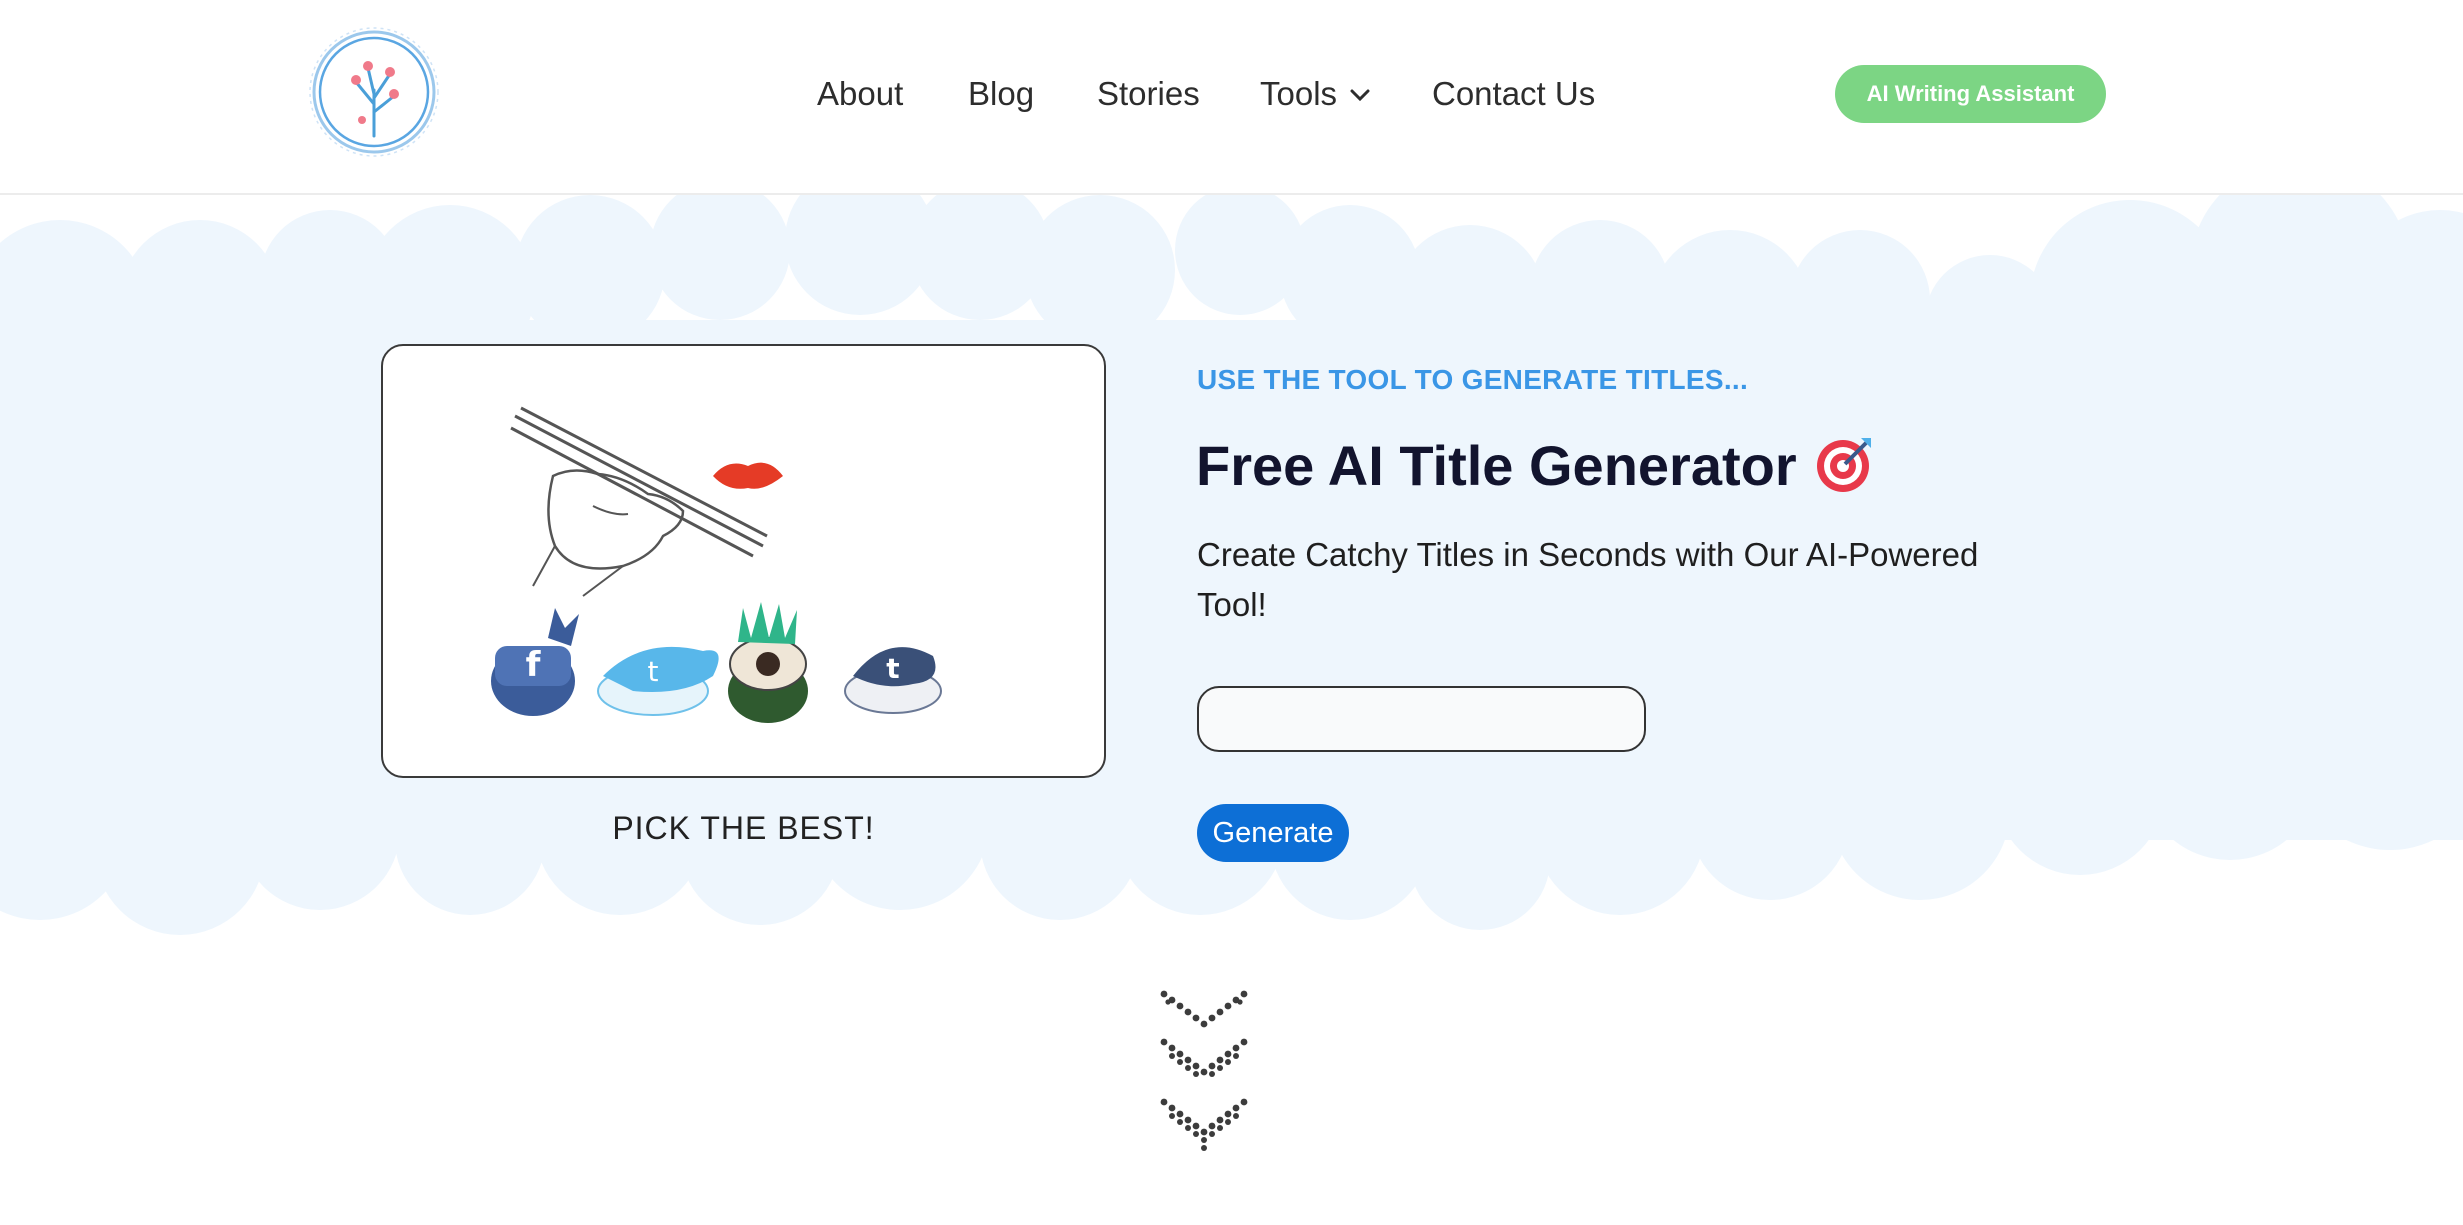 The height and width of the screenshot is (1225, 2463). What do you see at coordinates (1421, 719) in the screenshot?
I see `title-topic-input` at bounding box center [1421, 719].